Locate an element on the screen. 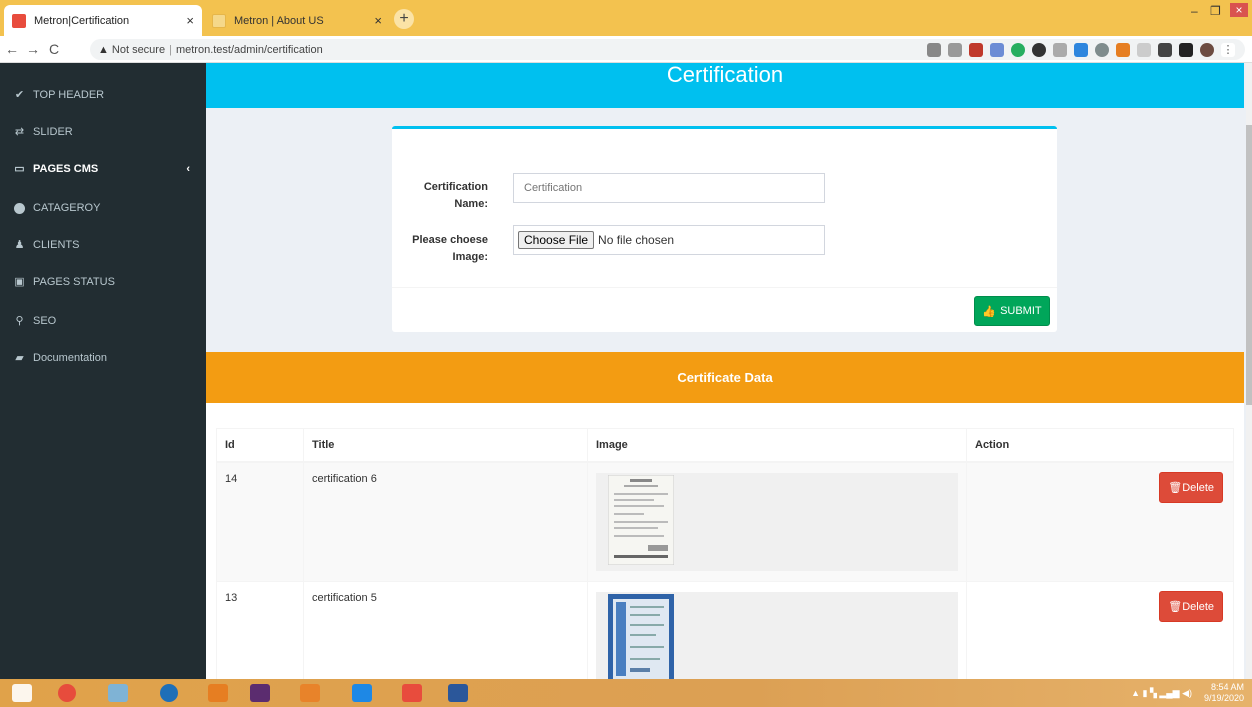  sidebar-item-label: PAGES STATUS is located at coordinates (74, 282).